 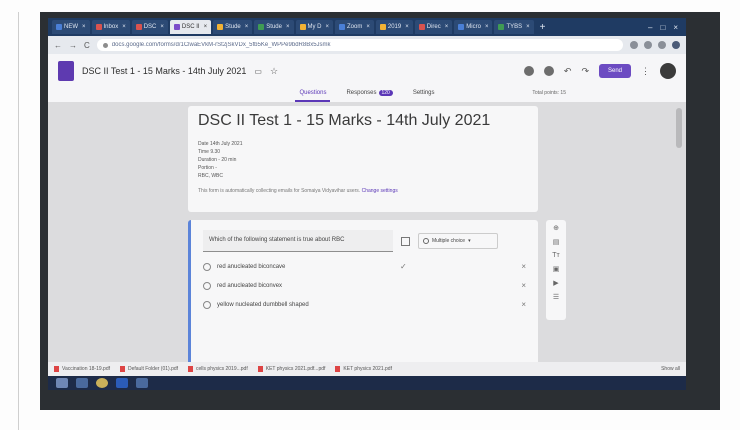 What do you see at coordinates (405, 241) in the screenshot?
I see `add-image-icon` at bounding box center [405, 241].